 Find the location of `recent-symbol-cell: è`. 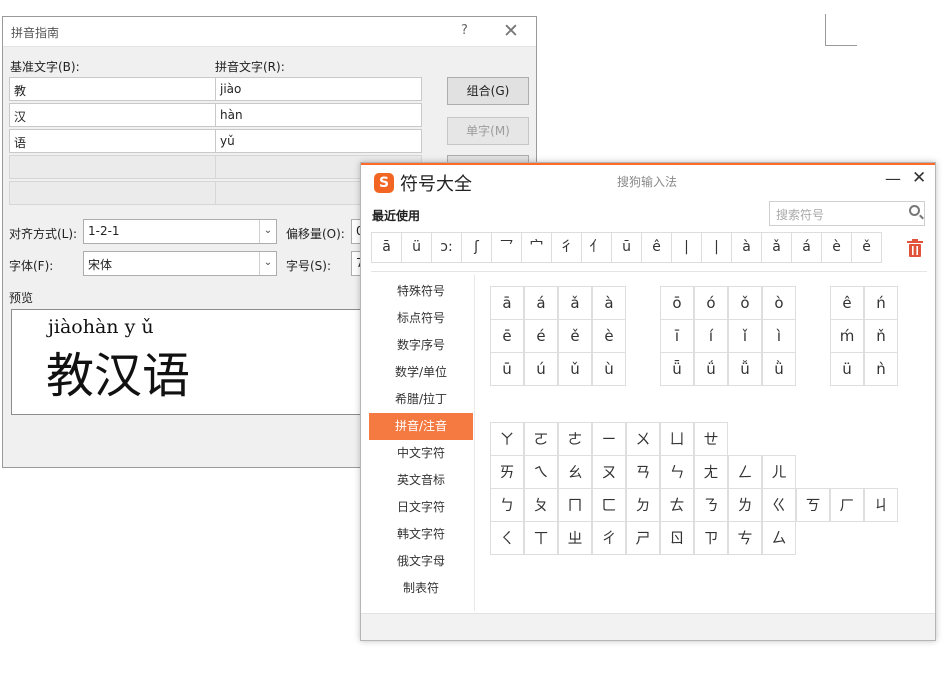

recent-symbol-cell: è is located at coordinates (836, 247).